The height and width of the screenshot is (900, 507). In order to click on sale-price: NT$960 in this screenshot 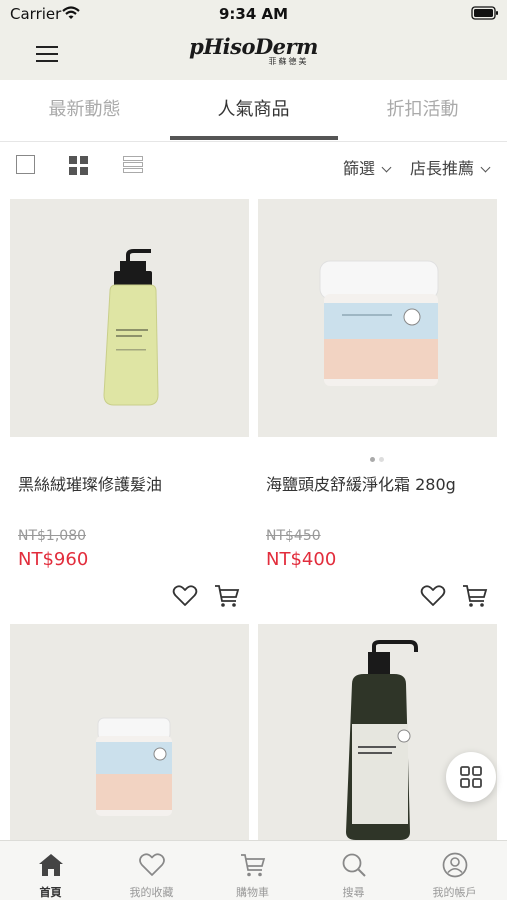, I will do `click(53, 559)`.